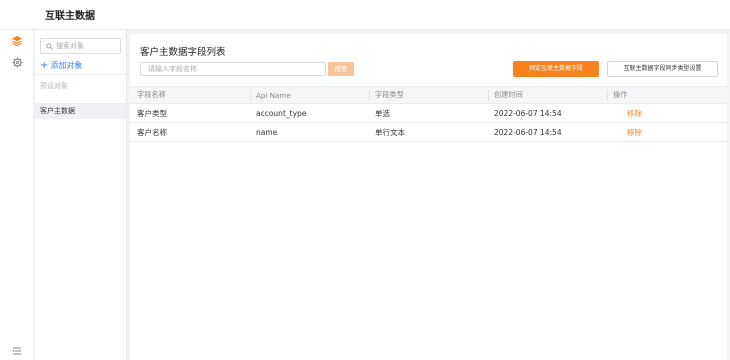 This screenshot has height=360, width=730. What do you see at coordinates (273, 95) in the screenshot?
I see `column-header-api: Api Name` at bounding box center [273, 95].